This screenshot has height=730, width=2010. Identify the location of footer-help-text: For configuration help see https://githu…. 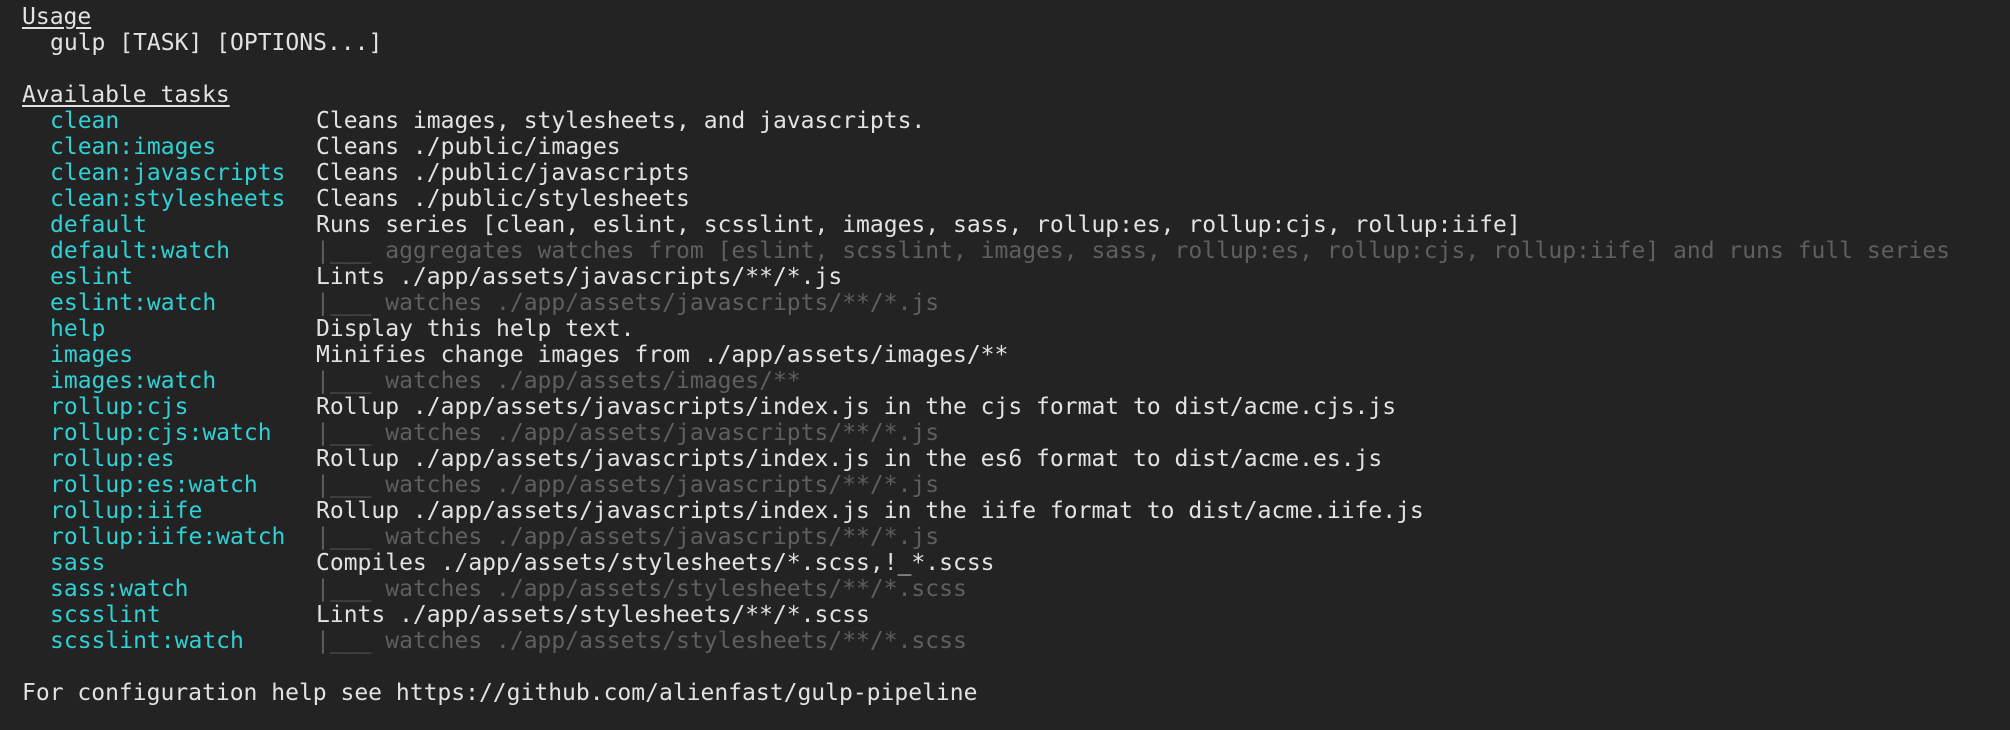
(500, 693).